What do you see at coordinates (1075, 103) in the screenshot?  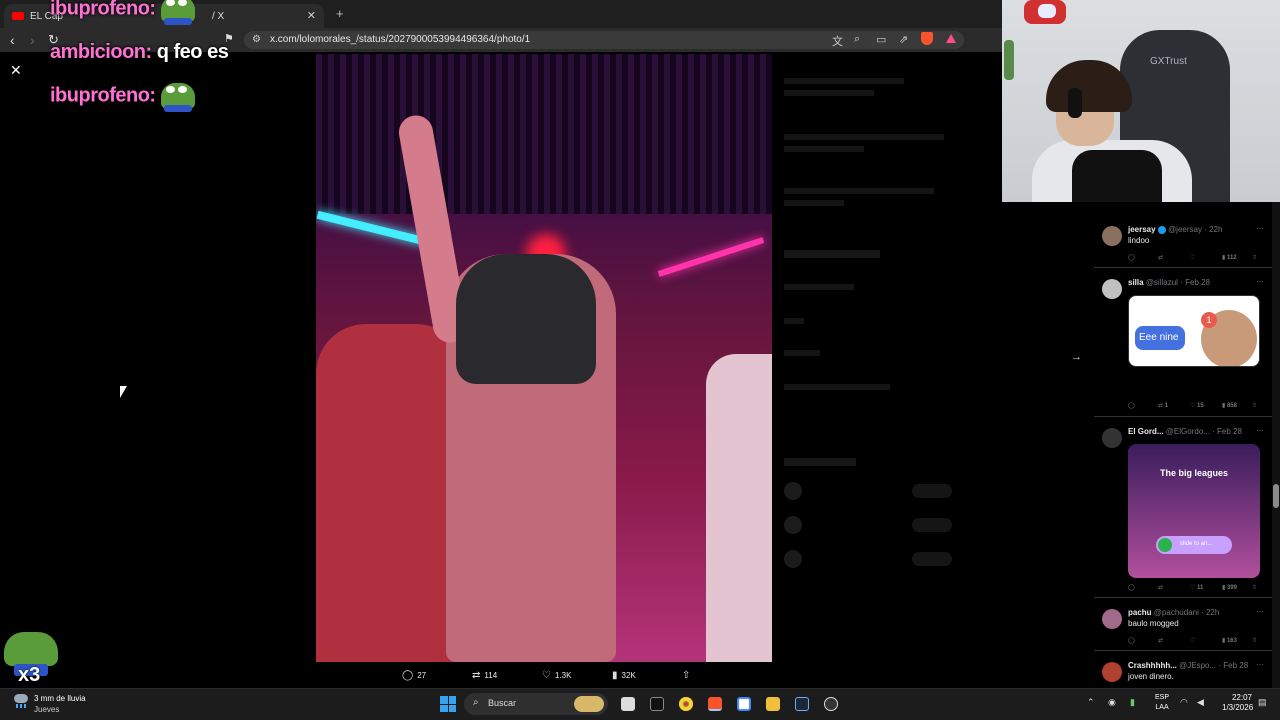 I see `headphones-icon` at bounding box center [1075, 103].